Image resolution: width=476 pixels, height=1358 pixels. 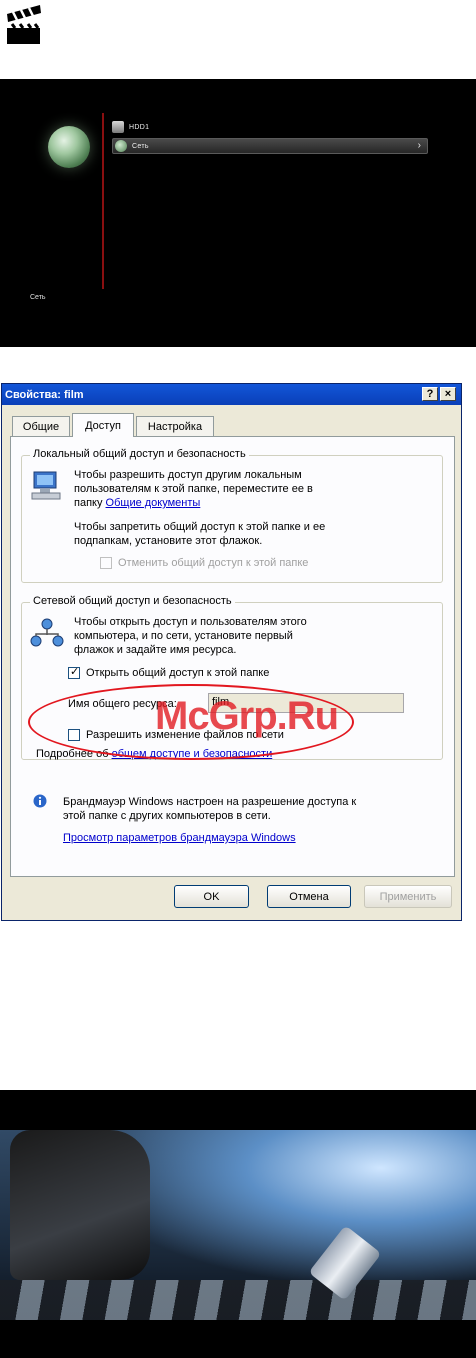 I want to click on watermark-text: McGrp.Ru, so click(x=247, y=716).